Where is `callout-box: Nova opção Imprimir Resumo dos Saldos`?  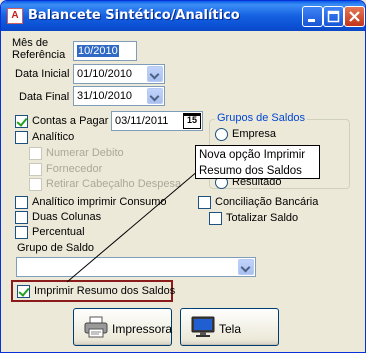
callout-box: Nova opção Imprimir Resumo dos Saldos is located at coordinates (257, 162).